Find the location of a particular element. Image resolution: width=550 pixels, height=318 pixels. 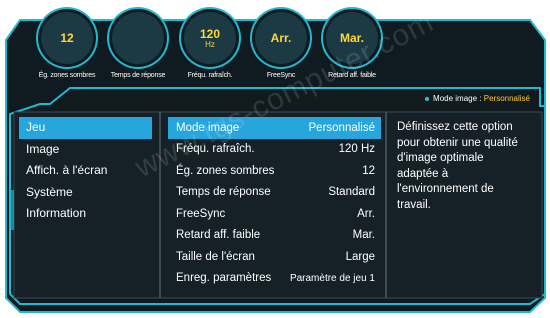

dial-value: 12 is located at coordinates (67, 38).